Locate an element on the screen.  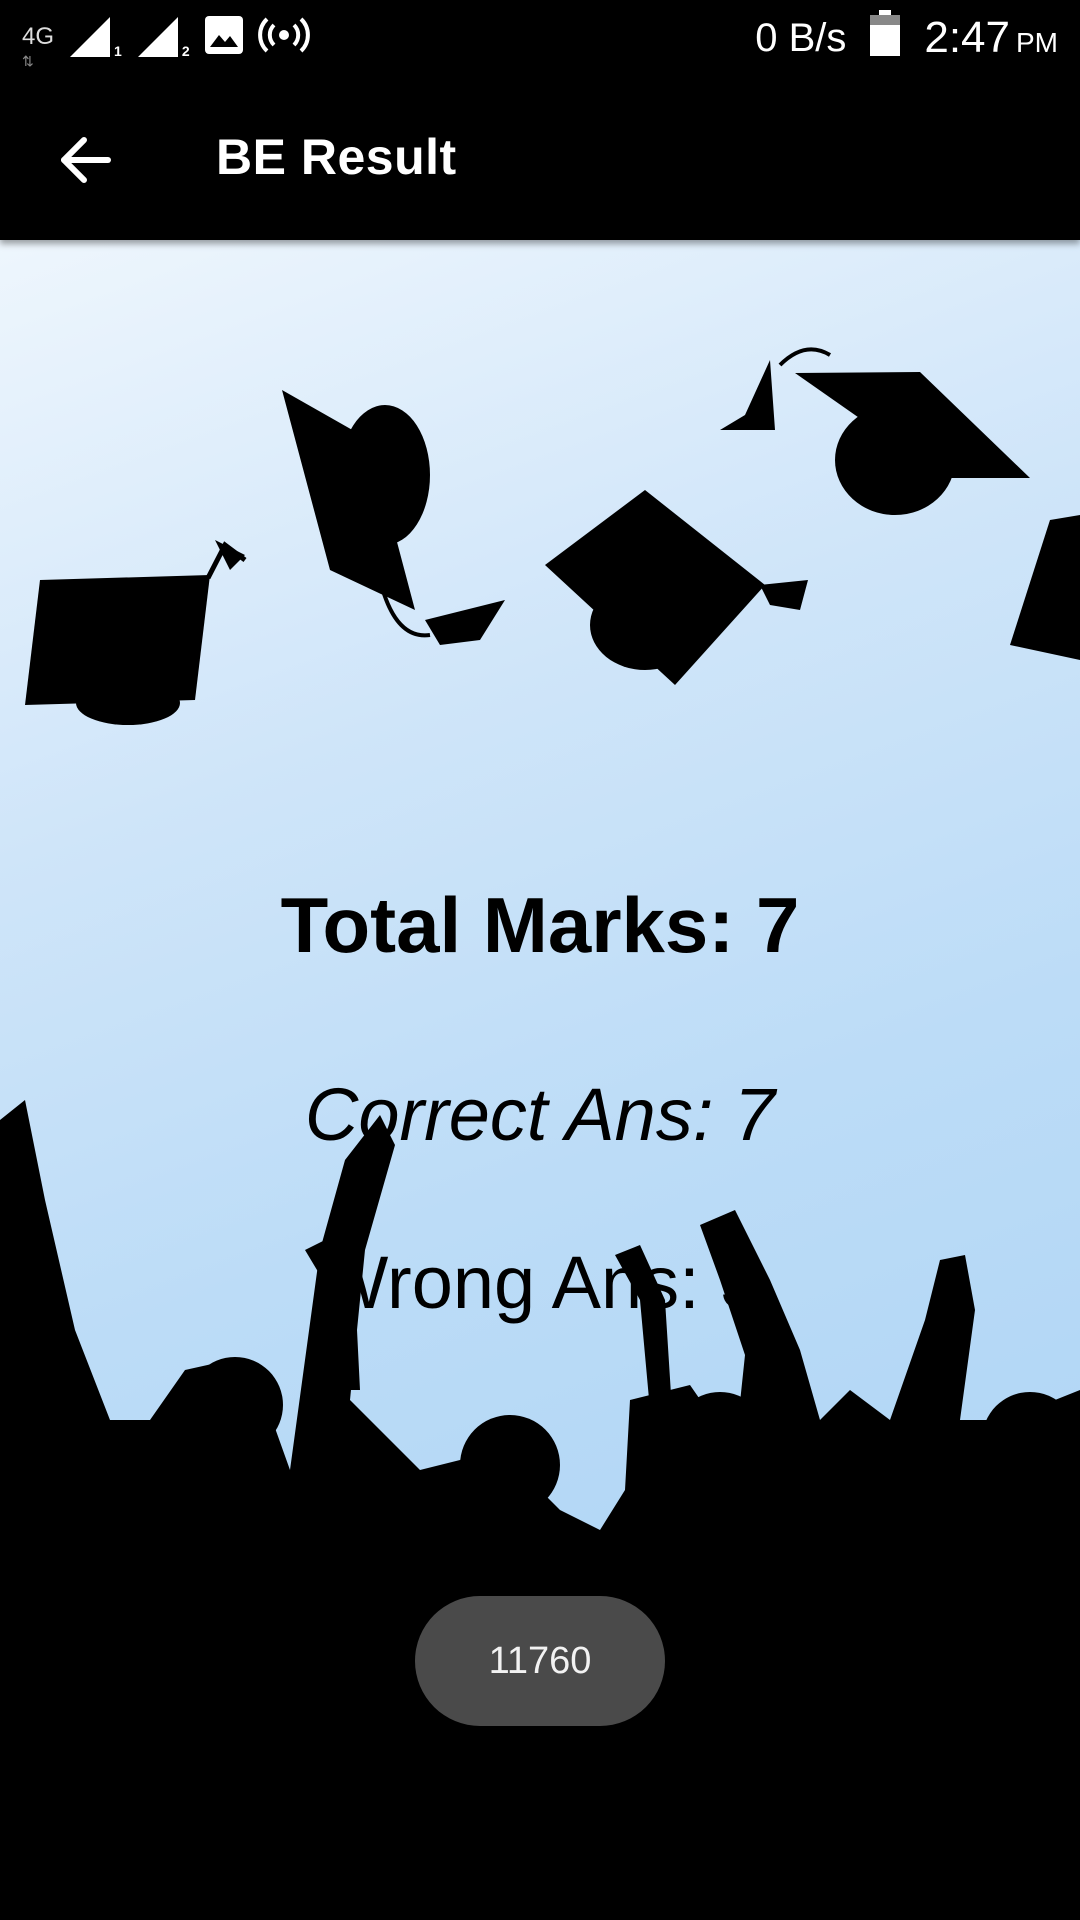
network-type-label: 4G ⇅ is located at coordinates (38, 46).